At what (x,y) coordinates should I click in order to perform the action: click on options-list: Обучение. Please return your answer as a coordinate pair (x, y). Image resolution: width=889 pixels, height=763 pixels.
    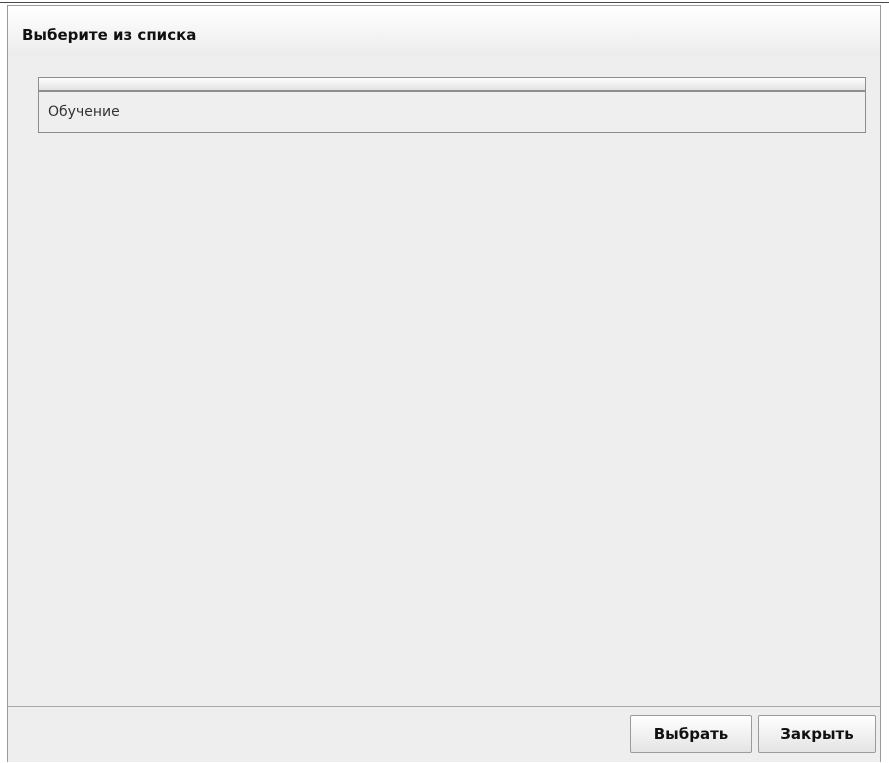
    Looking at the image, I should click on (452, 105).